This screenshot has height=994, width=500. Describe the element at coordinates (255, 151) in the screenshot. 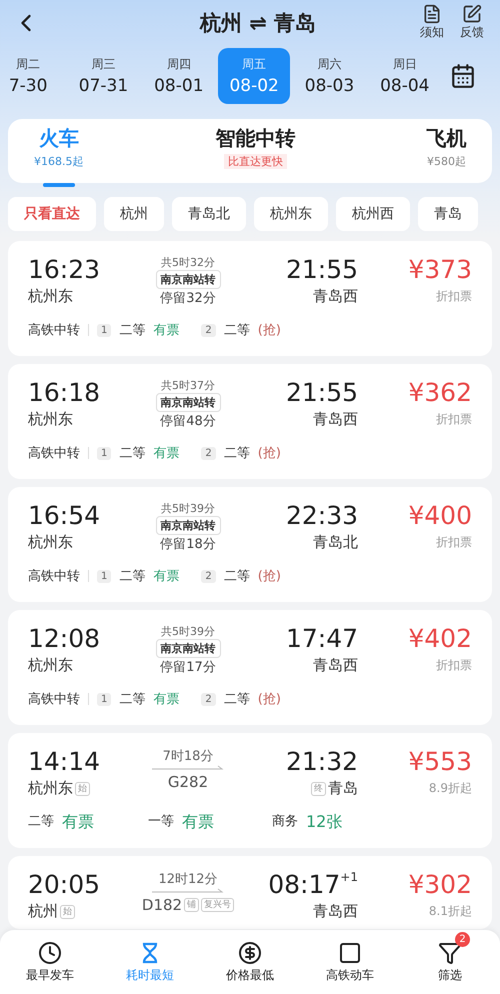

I see `mode-tab: 智能中转 比直达更快` at that location.